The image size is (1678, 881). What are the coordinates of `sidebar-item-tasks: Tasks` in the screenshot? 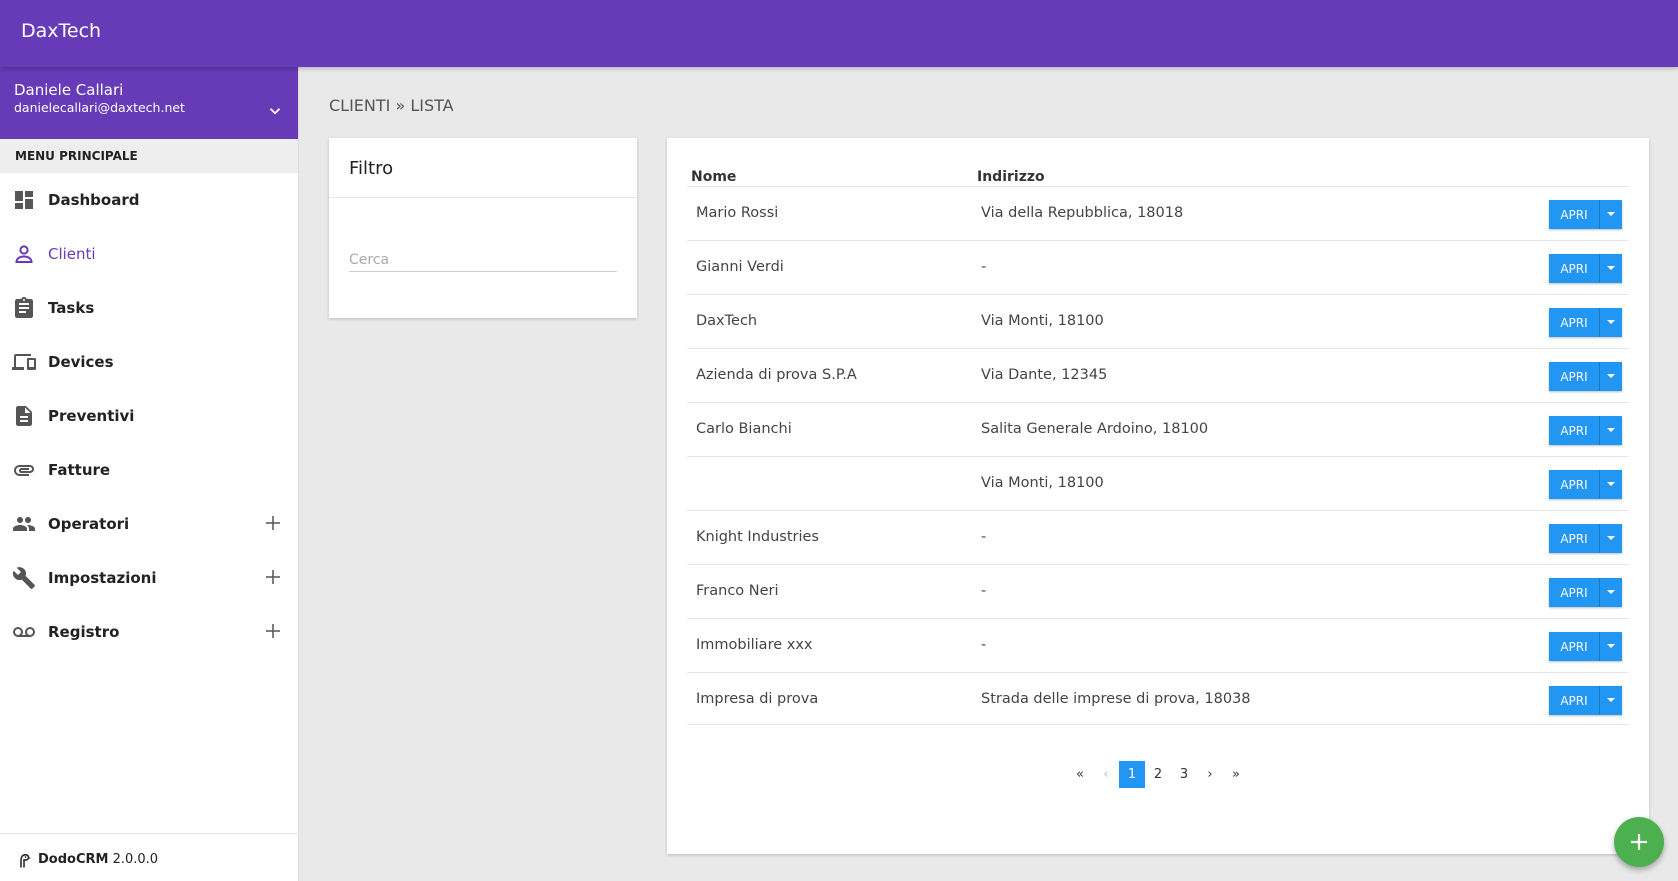 It's located at (149, 308).